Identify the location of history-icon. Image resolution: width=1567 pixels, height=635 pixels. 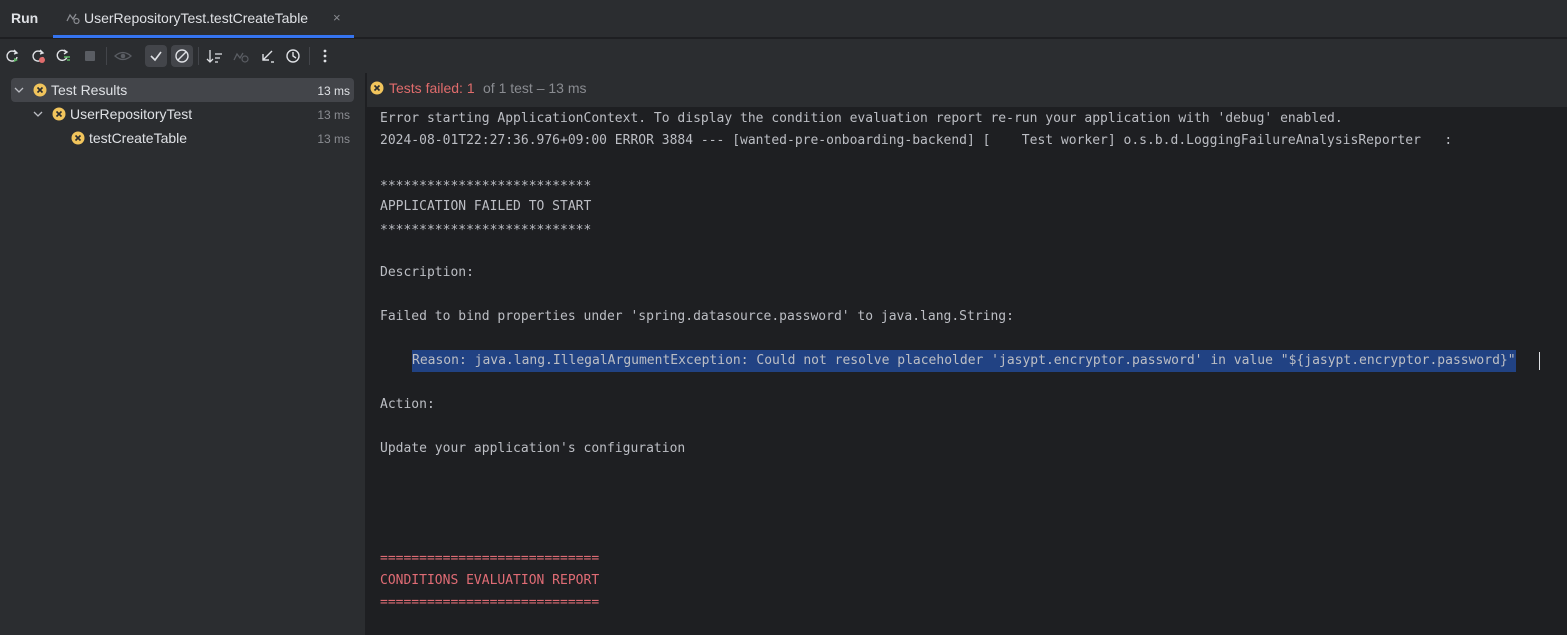
(293, 56).